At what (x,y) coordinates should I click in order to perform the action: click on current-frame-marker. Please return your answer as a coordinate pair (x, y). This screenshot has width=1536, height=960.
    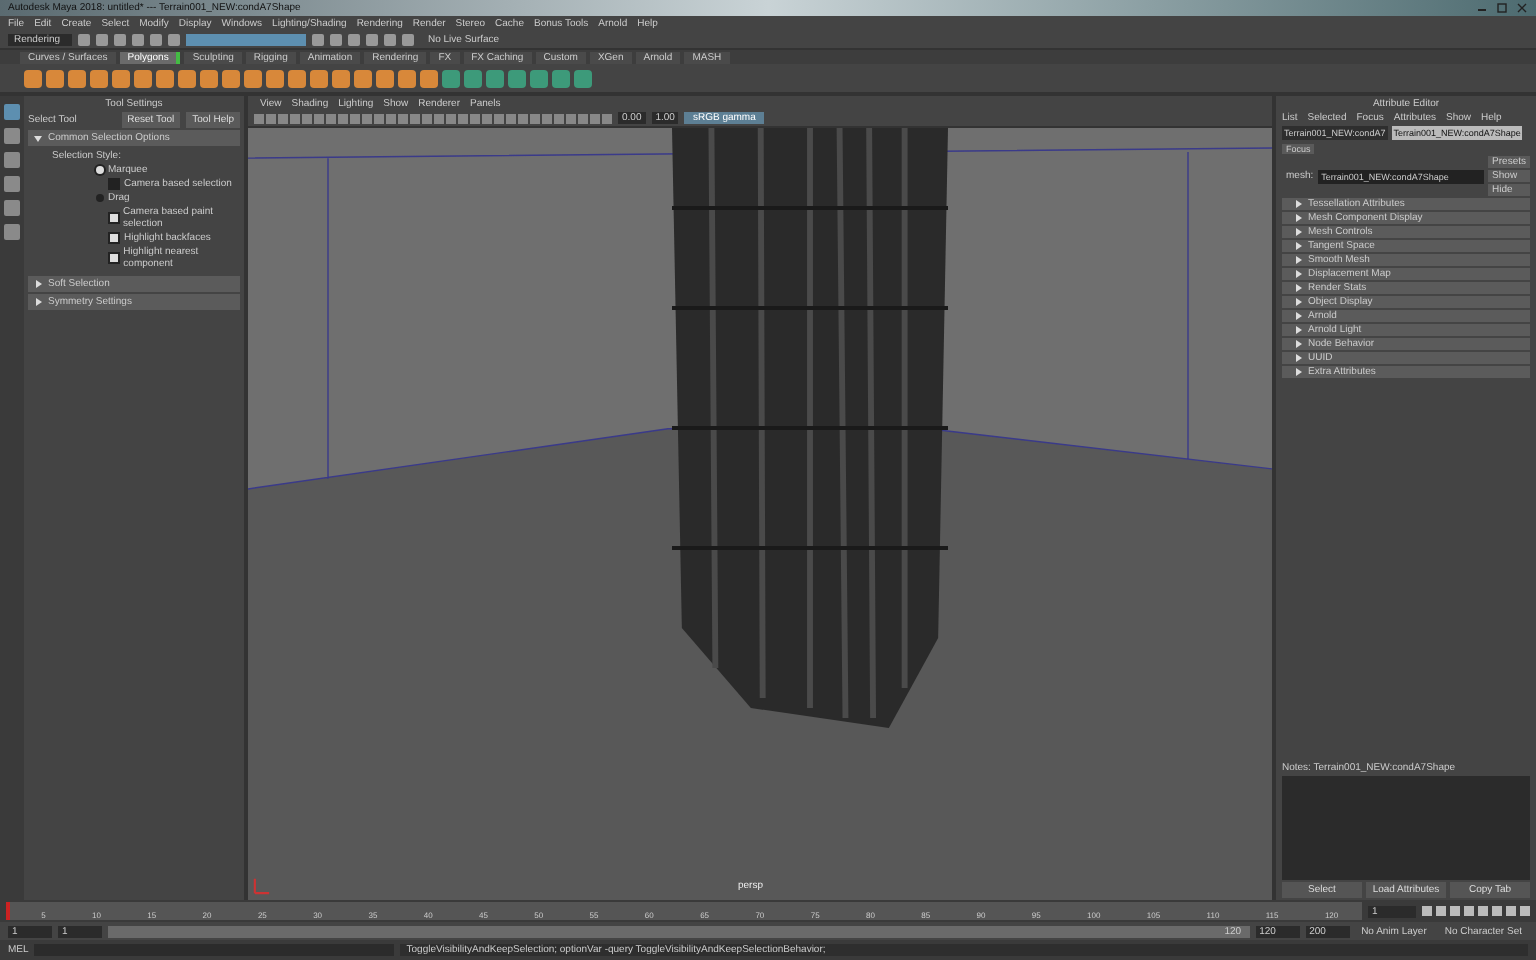
    Looking at the image, I should click on (8, 911).